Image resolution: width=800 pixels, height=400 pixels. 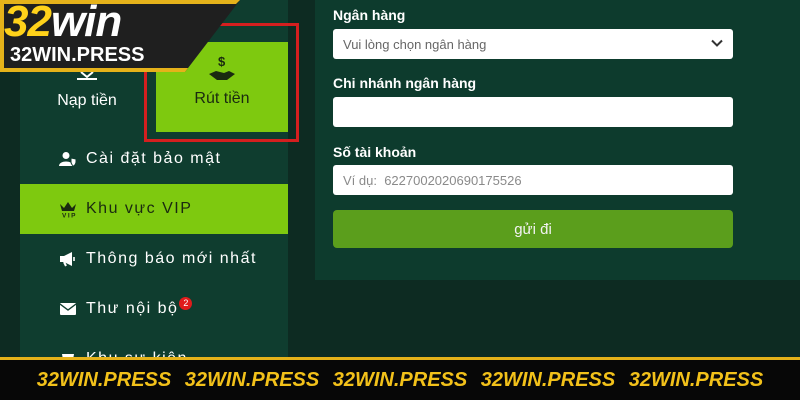 What do you see at coordinates (405, 83) in the screenshot?
I see `branch-label: Chi nhánh ngân hàng` at bounding box center [405, 83].